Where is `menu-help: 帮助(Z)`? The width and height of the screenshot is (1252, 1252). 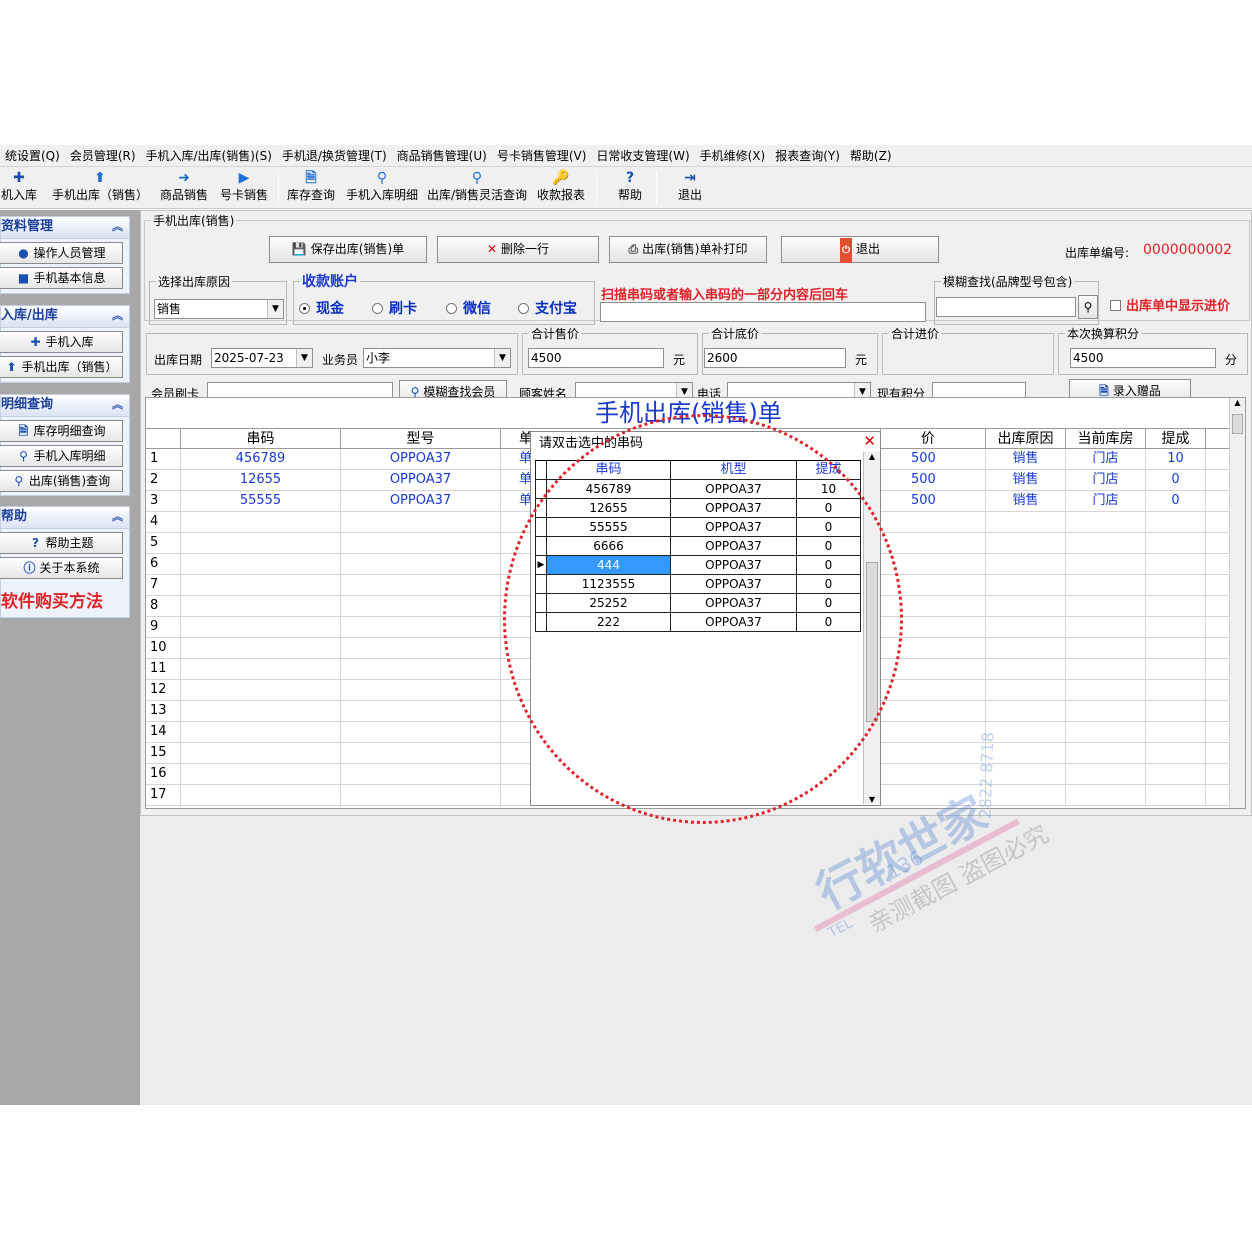 menu-help: 帮助(Z) is located at coordinates (871, 155).